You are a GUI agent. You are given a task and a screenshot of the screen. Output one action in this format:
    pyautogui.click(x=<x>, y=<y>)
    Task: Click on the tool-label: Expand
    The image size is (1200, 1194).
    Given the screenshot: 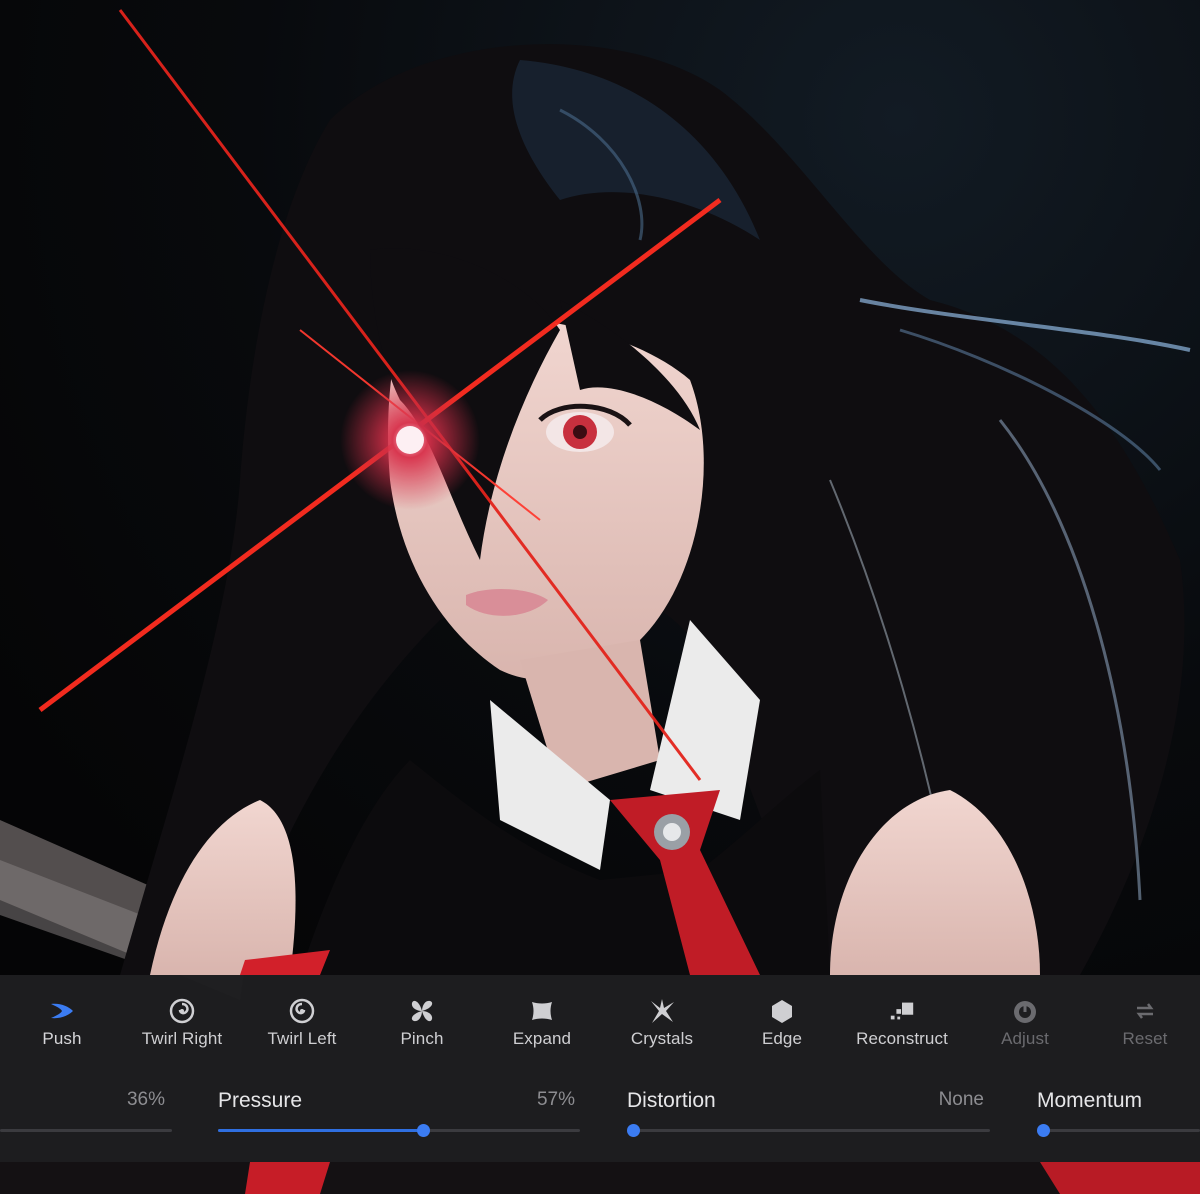 What is the action you would take?
    pyautogui.click(x=542, y=1038)
    